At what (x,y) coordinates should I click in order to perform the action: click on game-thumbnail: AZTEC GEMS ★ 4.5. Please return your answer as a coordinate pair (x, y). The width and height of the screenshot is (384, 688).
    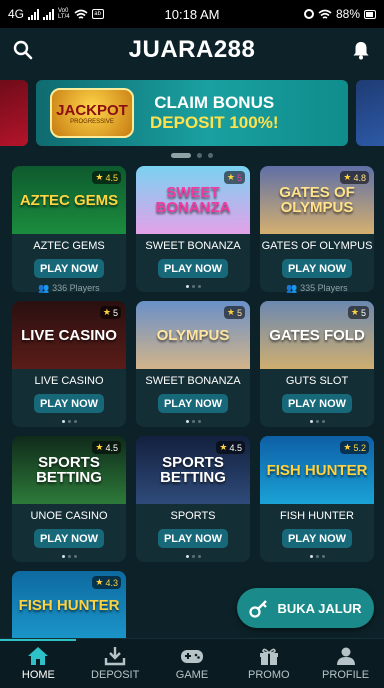
    Looking at the image, I should click on (69, 200).